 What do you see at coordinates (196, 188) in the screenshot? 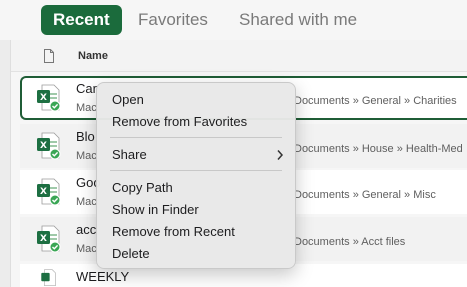
I see `menu-item-copy-path: Copy Path` at bounding box center [196, 188].